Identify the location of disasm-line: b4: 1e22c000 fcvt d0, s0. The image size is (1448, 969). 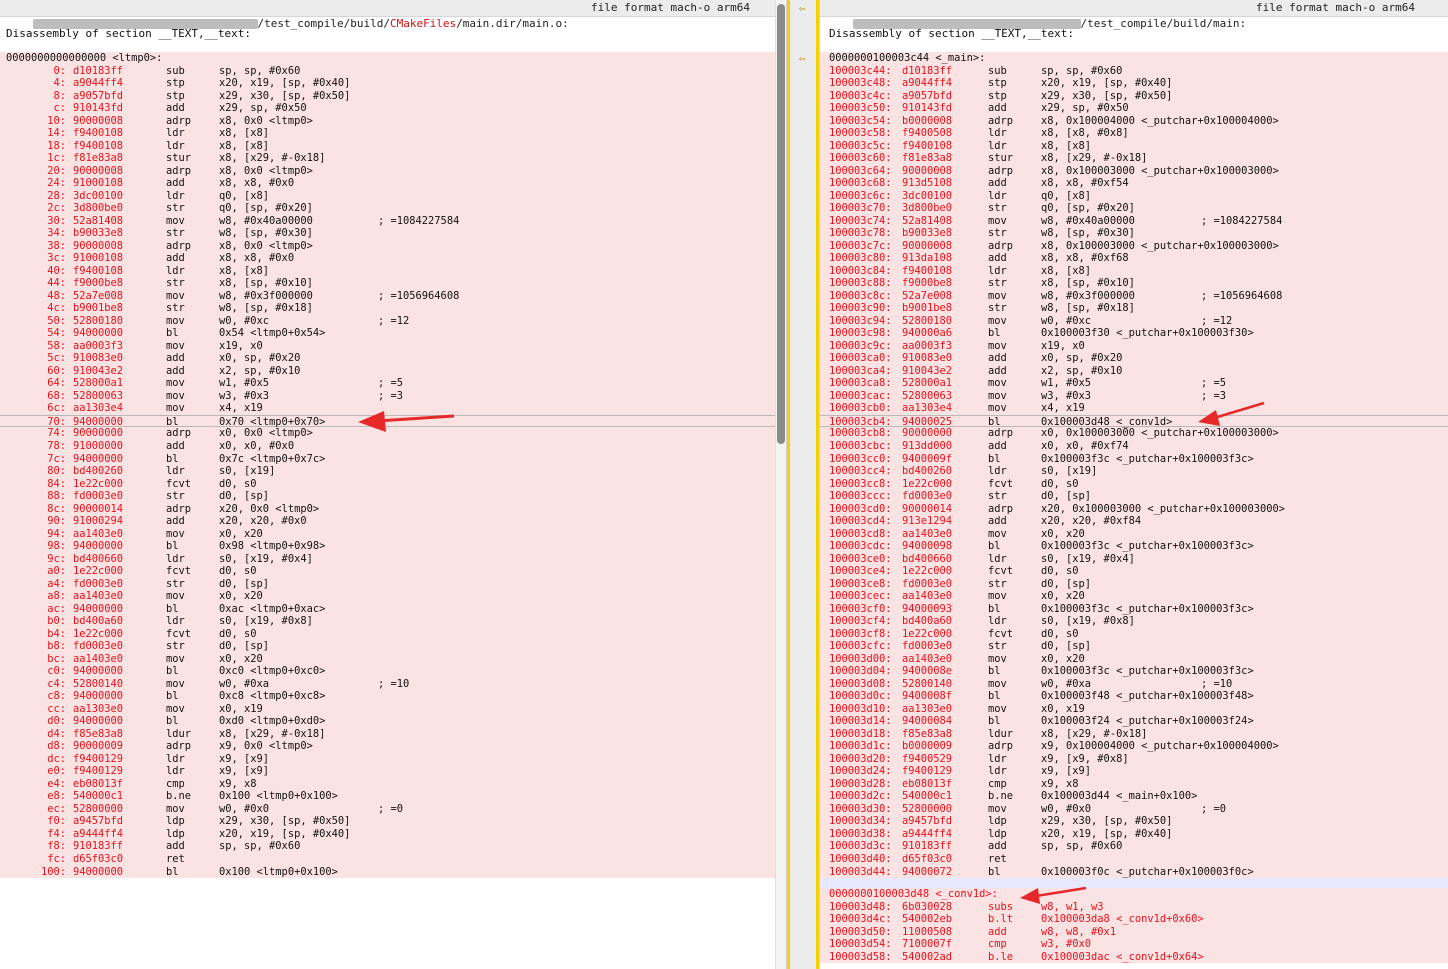
(393, 634).